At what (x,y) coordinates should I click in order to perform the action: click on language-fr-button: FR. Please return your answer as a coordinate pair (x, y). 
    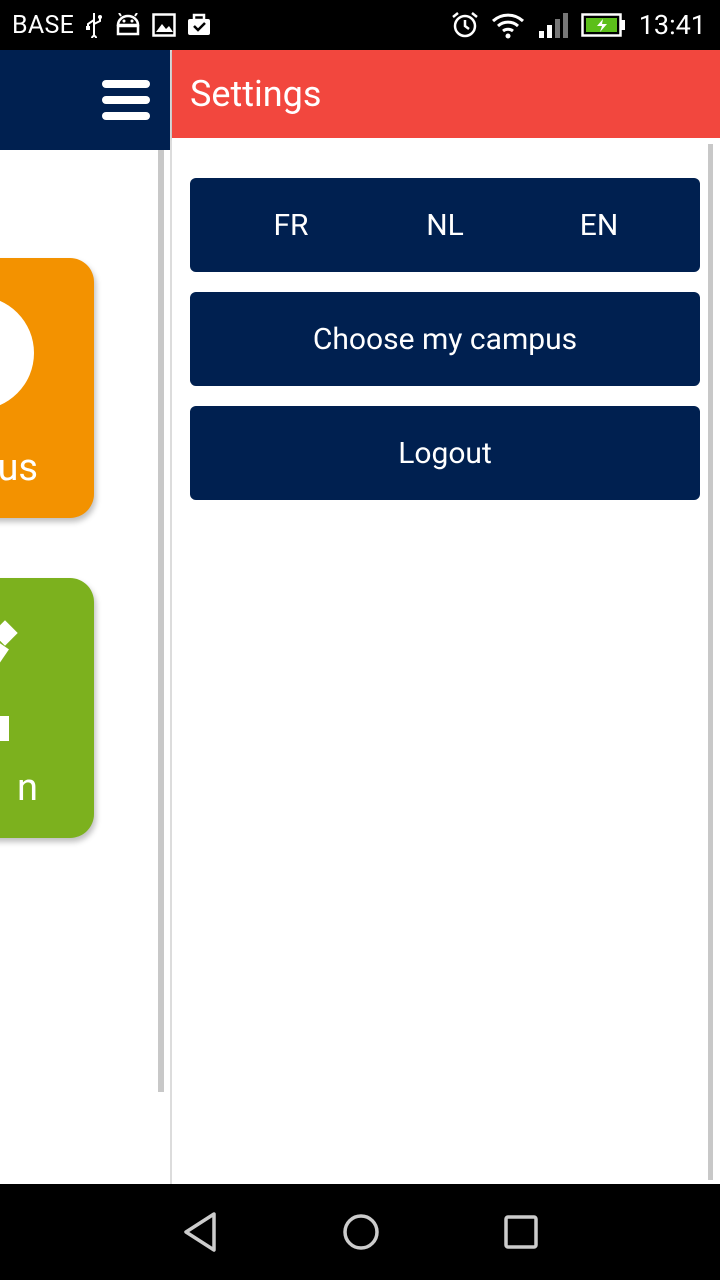
    Looking at the image, I should click on (291, 225).